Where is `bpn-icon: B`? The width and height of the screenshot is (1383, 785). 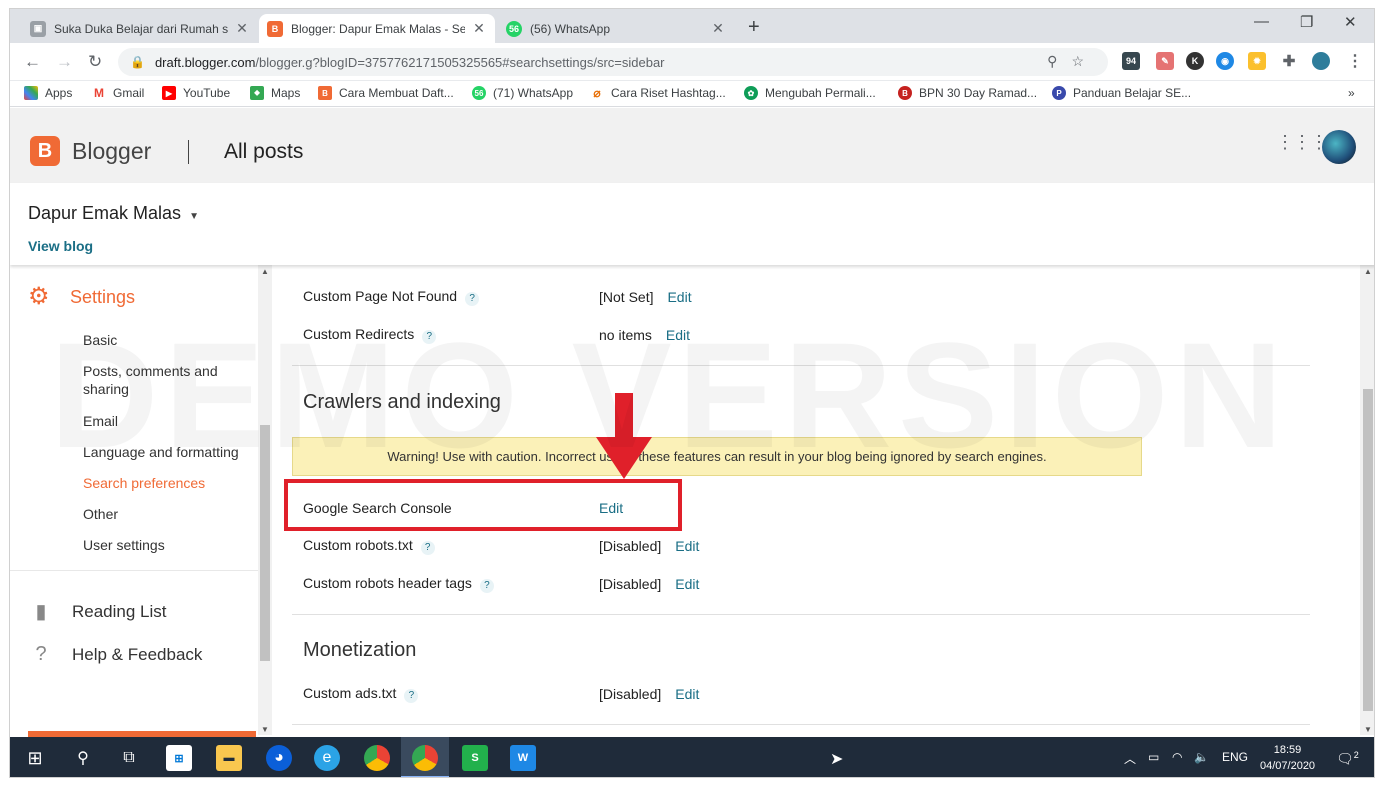
bpn-icon: B is located at coordinates (905, 93).